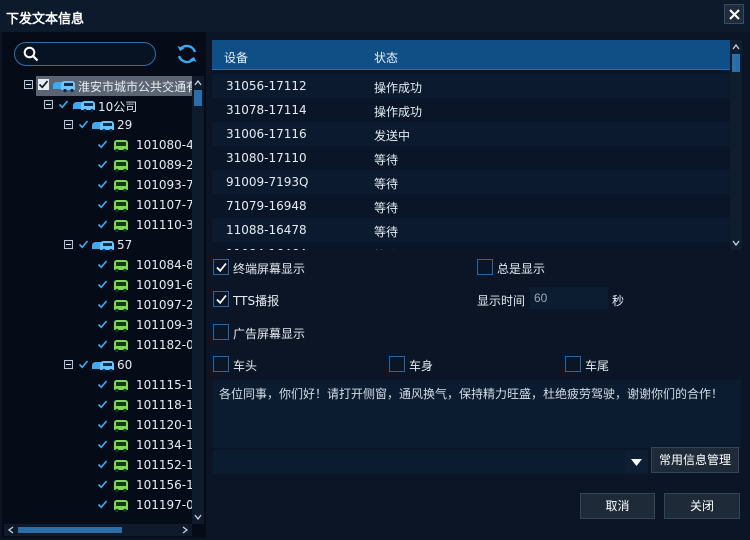 The width and height of the screenshot is (750, 540). I want to click on tree-vehicle-node: 101080-42, so click(97, 146).